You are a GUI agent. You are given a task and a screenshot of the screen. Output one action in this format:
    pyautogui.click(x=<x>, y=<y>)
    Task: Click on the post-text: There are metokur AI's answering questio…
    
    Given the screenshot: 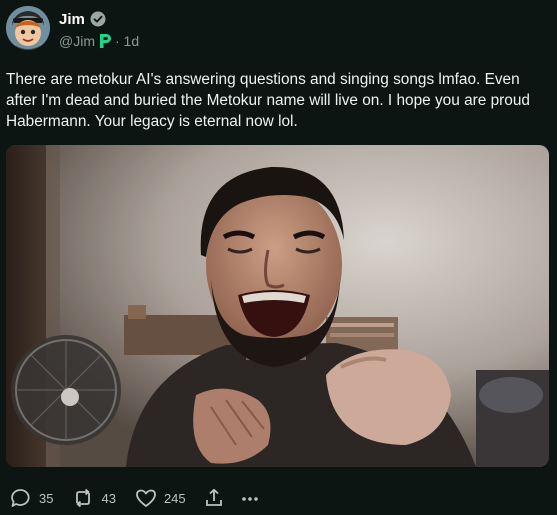 What is the action you would take?
    pyautogui.click(x=268, y=100)
    